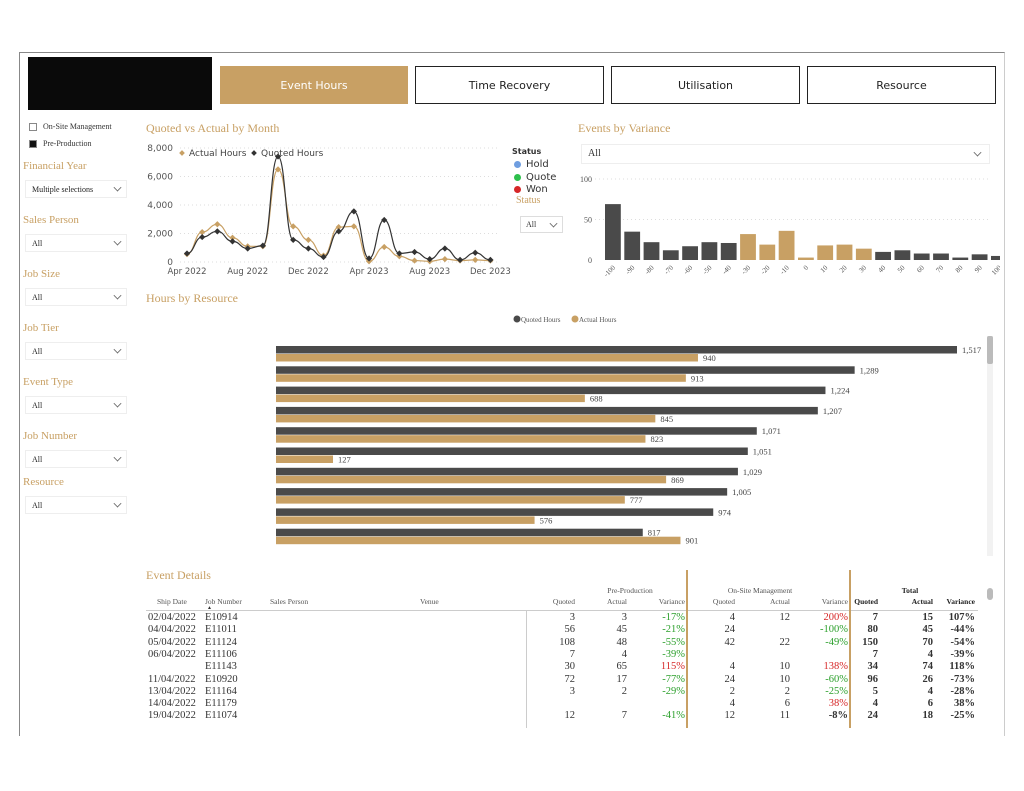 Image resolution: width=1024 pixels, height=791 pixels. I want to click on cell-job-number: E10920, so click(221, 679).